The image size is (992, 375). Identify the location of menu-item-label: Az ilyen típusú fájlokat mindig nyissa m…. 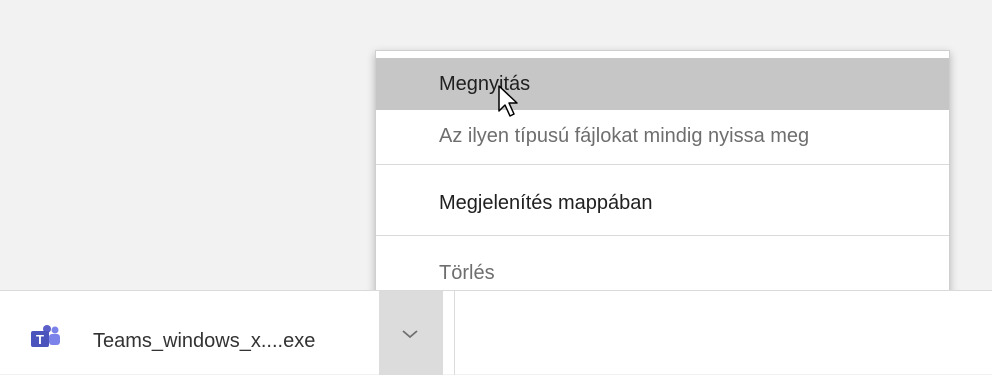
(624, 136).